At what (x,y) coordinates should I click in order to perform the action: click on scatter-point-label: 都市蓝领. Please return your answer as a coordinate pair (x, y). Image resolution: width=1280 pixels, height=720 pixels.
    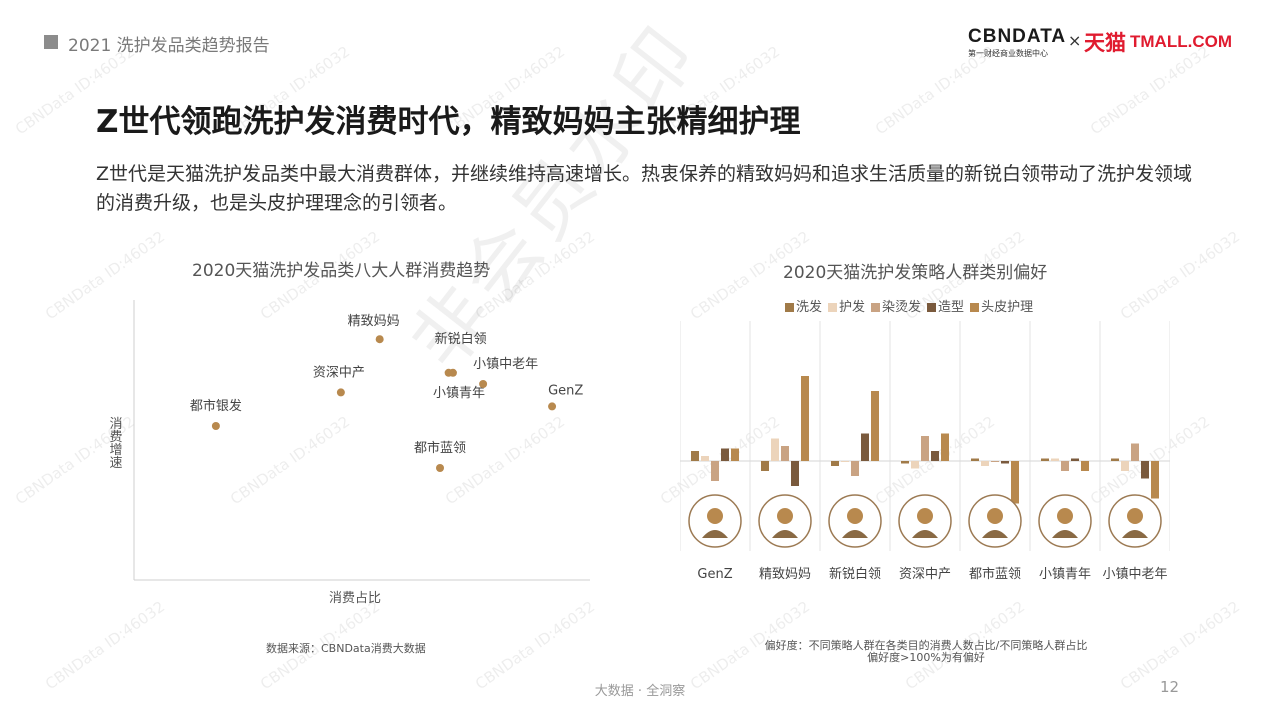
    Looking at the image, I should click on (440, 448).